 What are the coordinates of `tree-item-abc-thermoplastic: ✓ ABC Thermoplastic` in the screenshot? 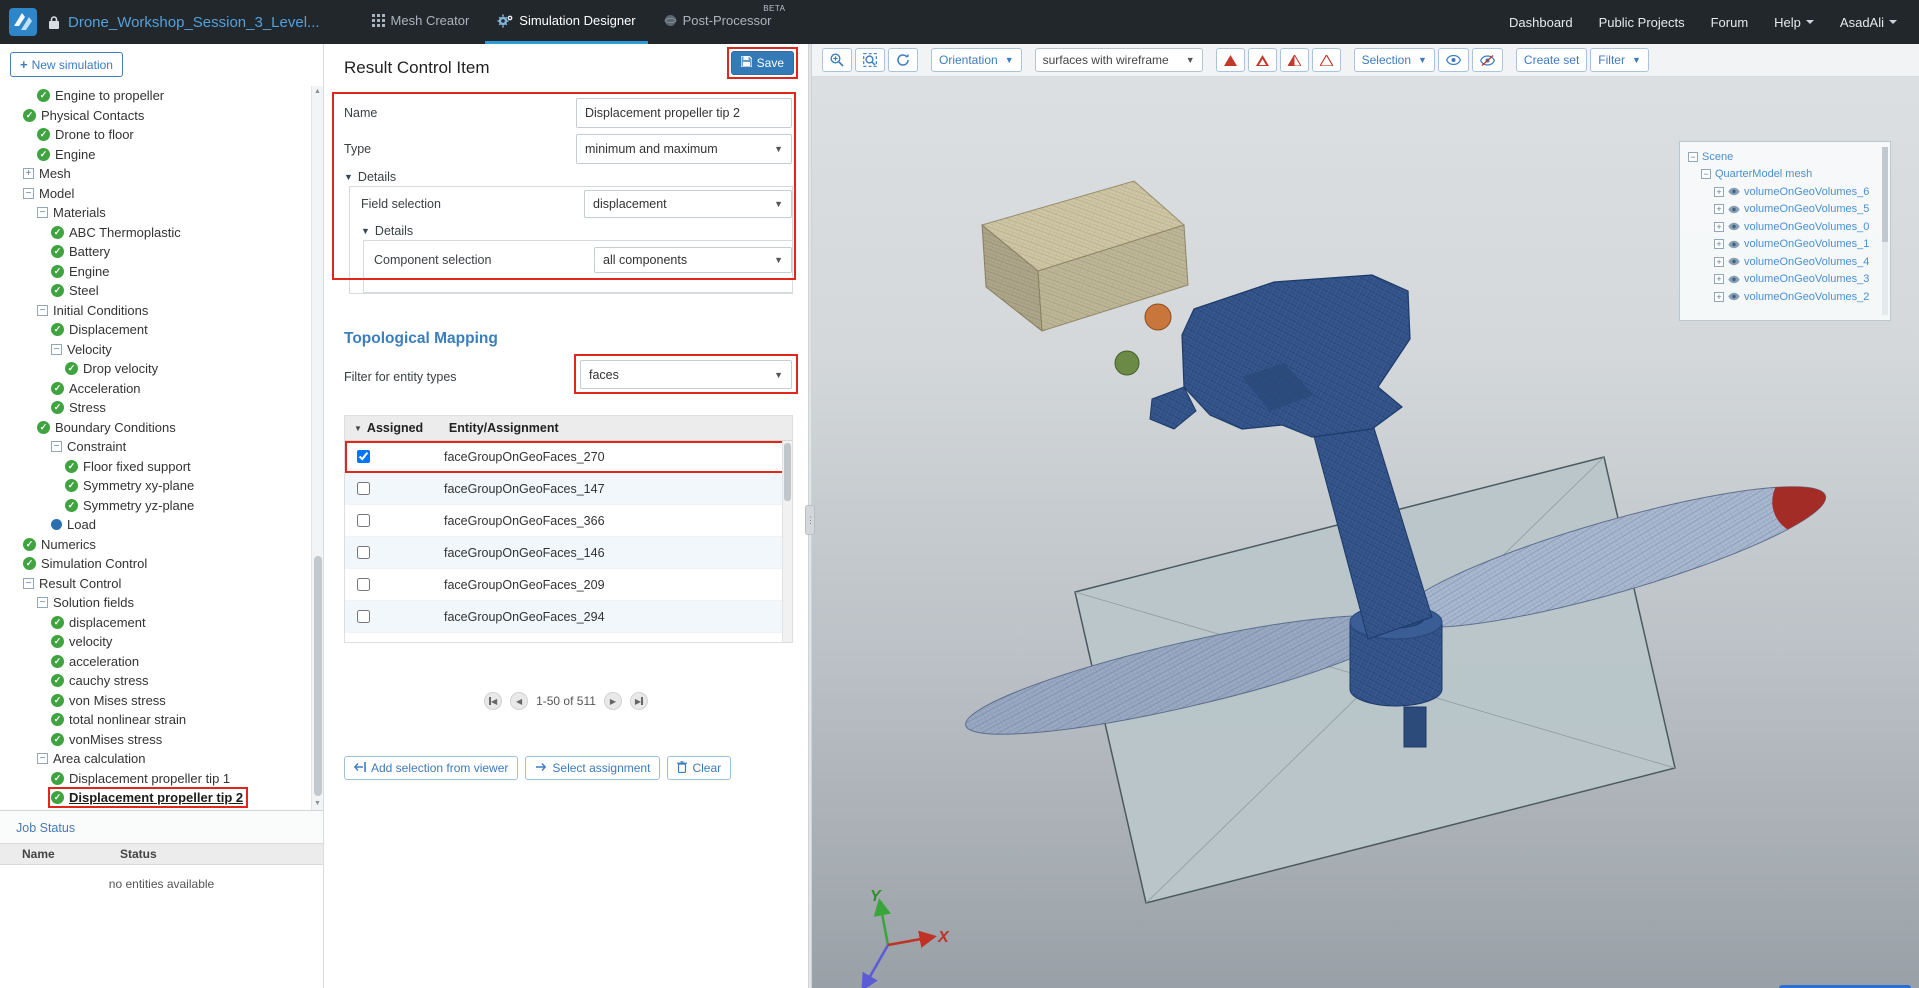 It's located at (155, 233).